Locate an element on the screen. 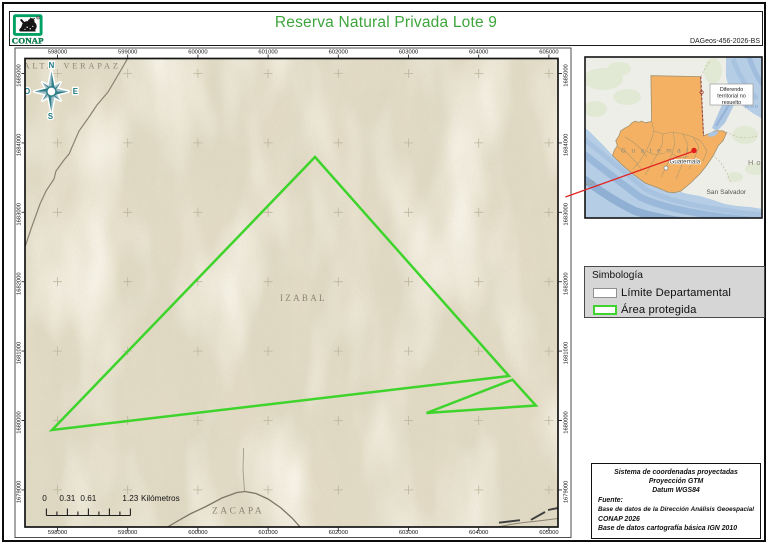 Image resolution: width=768 pixels, height=544 pixels. svg-text: Guatemala is located at coordinates (685, 162).